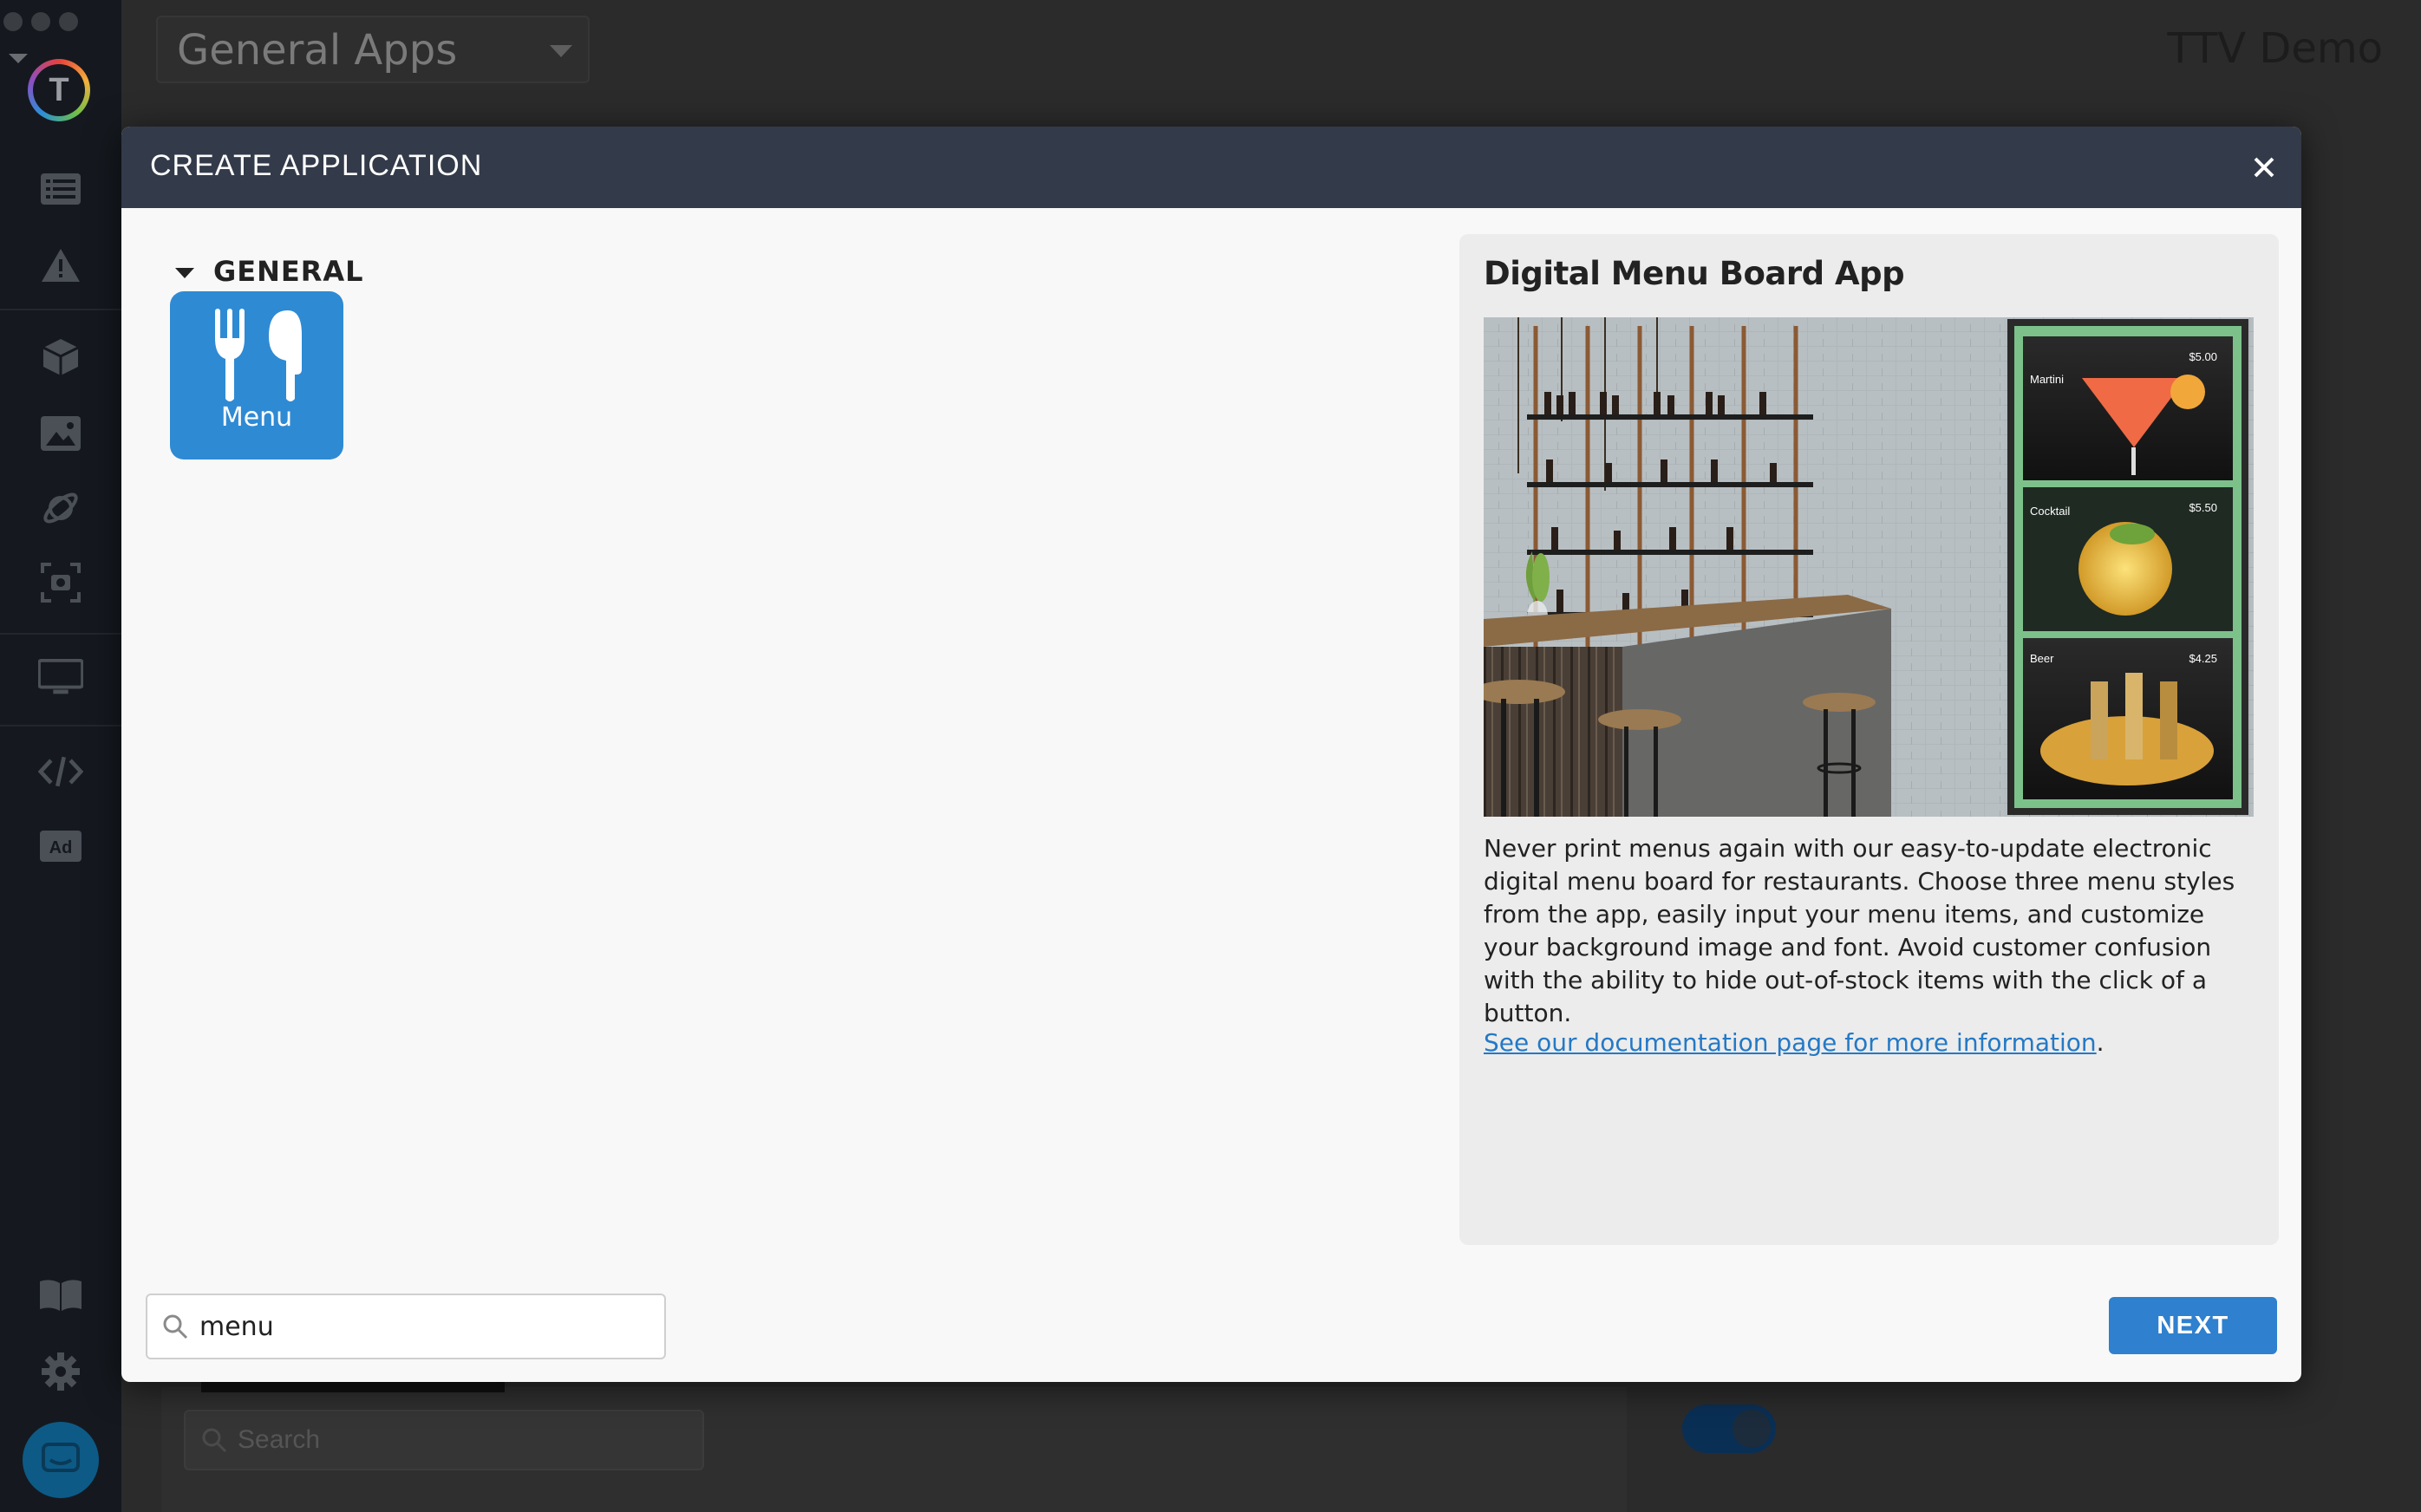  I want to click on planet-icon, so click(60, 508).